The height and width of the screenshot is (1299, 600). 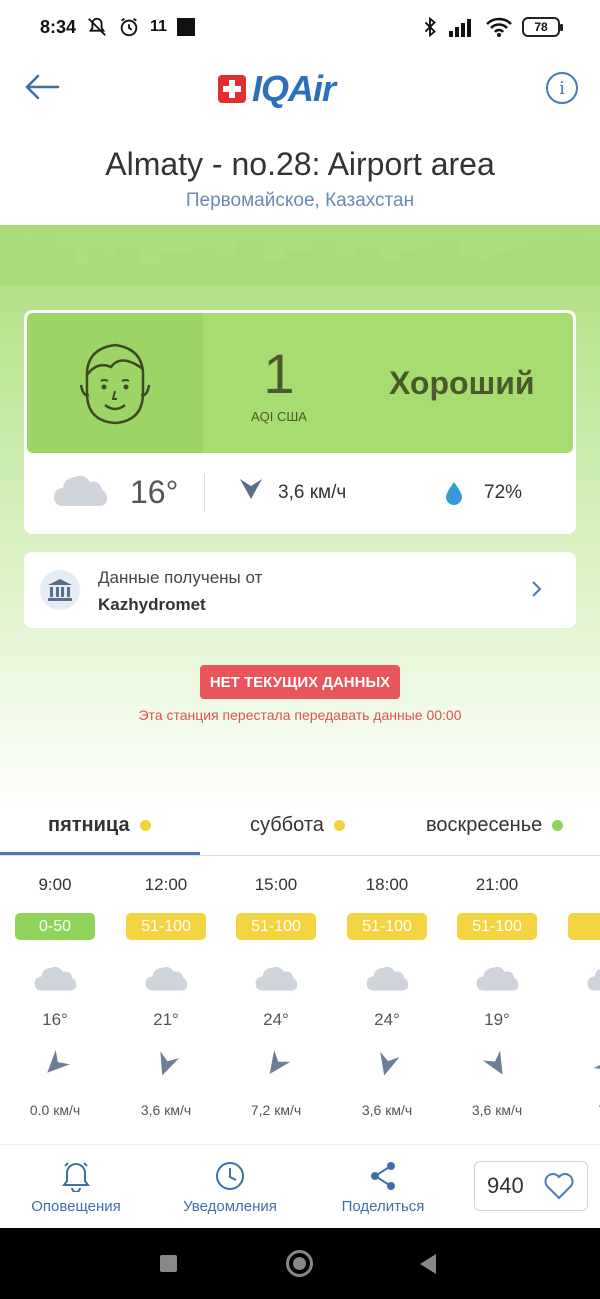 I want to click on institution-icon, so click(x=60, y=590).